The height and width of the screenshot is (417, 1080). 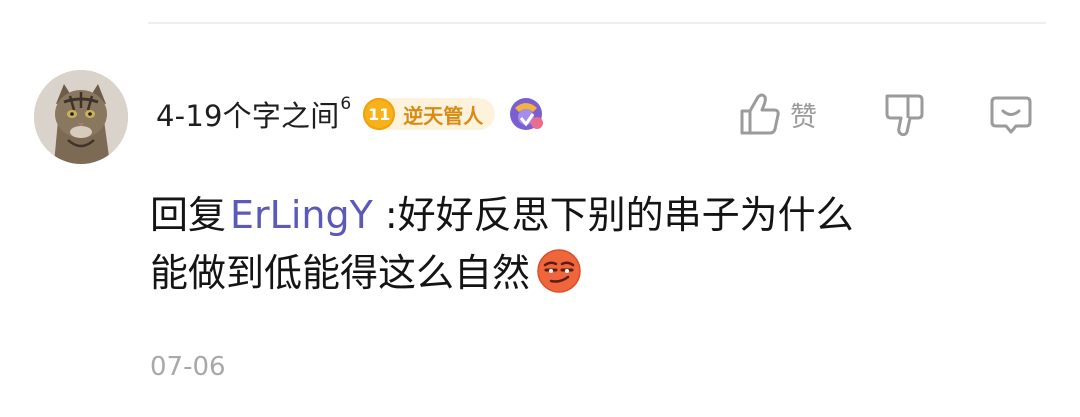 I want to click on mention-link: ErLingY, so click(x=301, y=215).